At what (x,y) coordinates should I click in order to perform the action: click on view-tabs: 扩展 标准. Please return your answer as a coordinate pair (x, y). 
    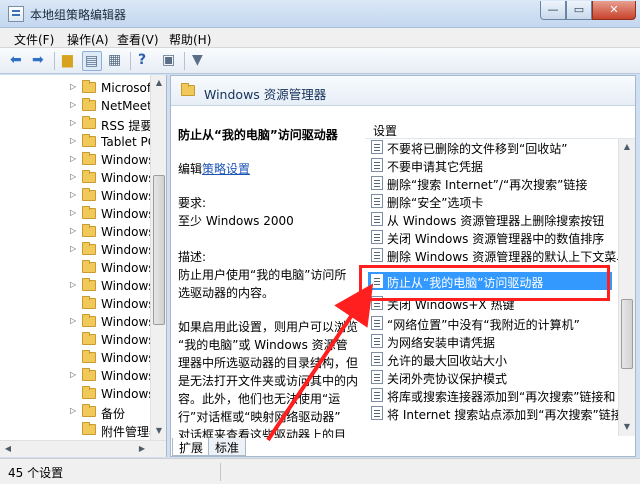
    Looking at the image, I should click on (272, 447).